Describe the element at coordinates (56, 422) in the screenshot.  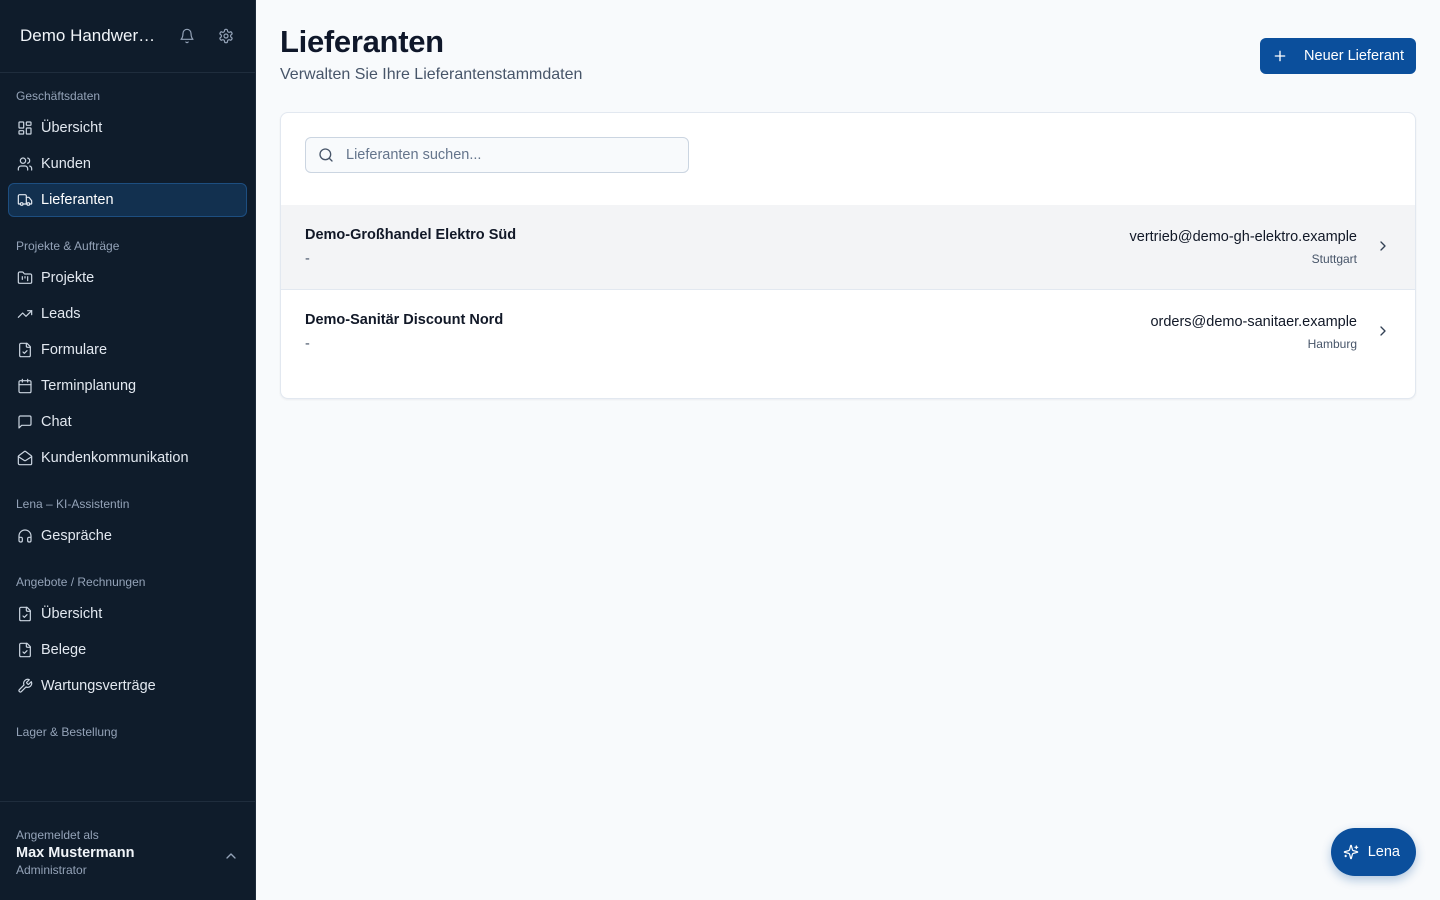
I see `sidebar-item-label: Chat` at that location.